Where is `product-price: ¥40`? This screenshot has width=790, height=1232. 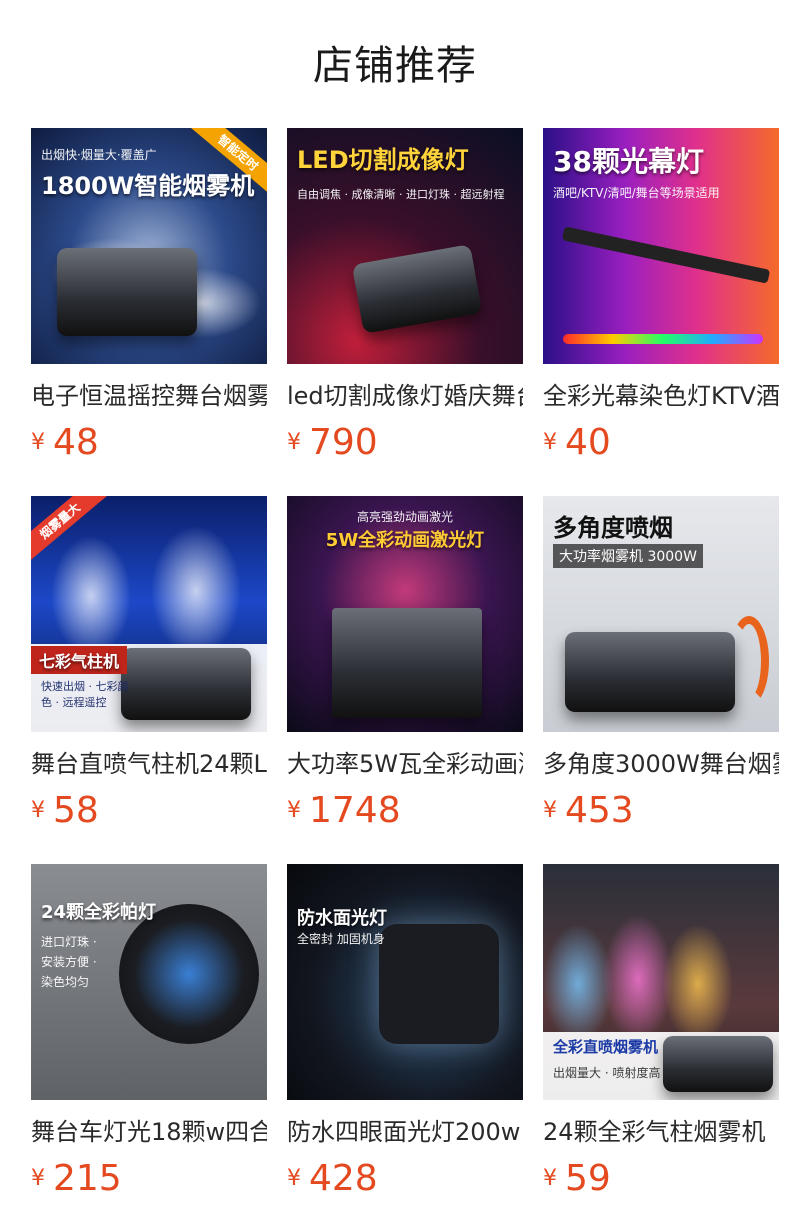
product-price: ¥40 is located at coordinates (661, 442).